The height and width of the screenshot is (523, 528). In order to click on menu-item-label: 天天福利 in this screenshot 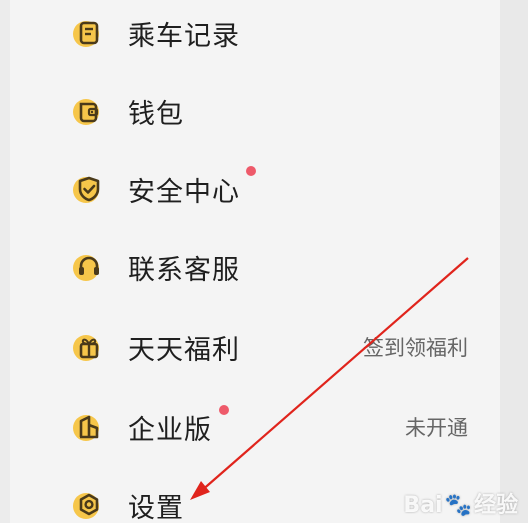, I will do `click(184, 350)`.